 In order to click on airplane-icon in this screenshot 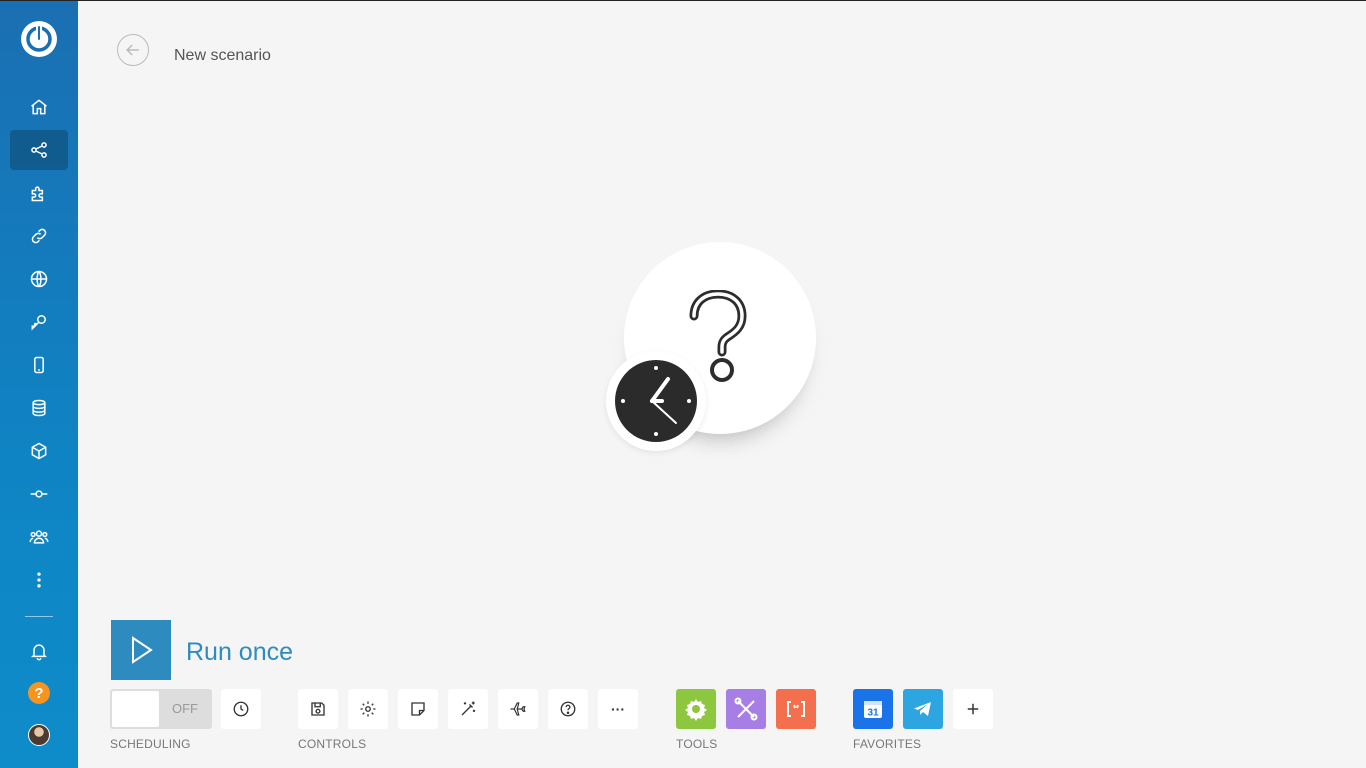, I will do `click(518, 709)`.